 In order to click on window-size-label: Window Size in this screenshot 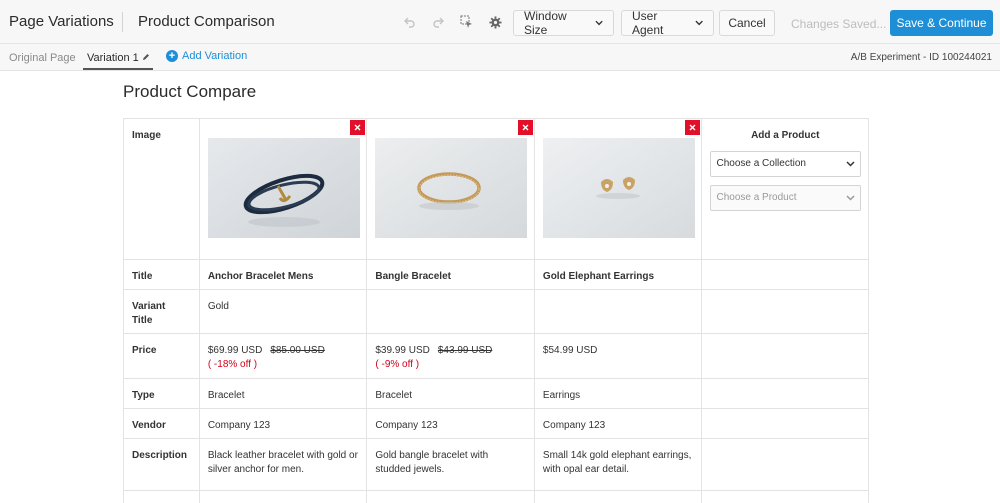, I will do `click(545, 23)`.